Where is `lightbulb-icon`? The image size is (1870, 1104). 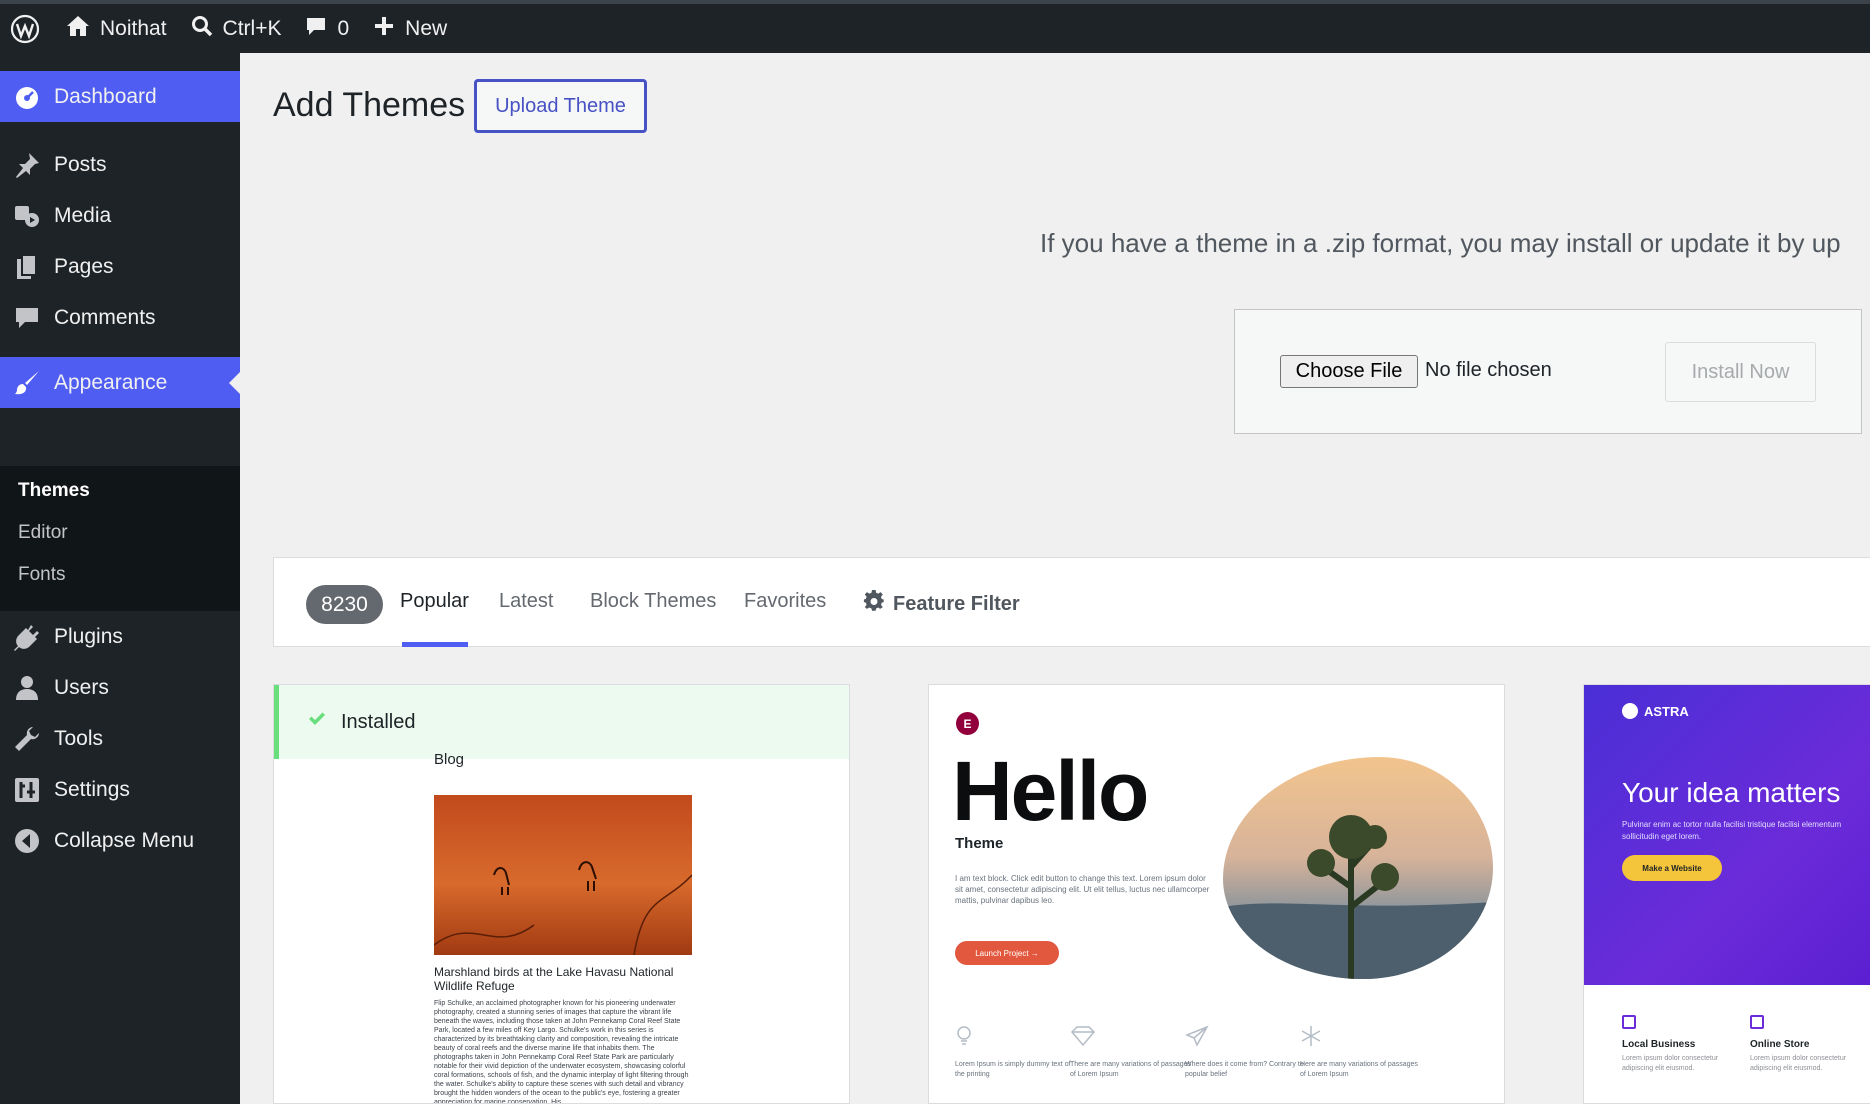
lightbulb-icon is located at coordinates (964, 1038).